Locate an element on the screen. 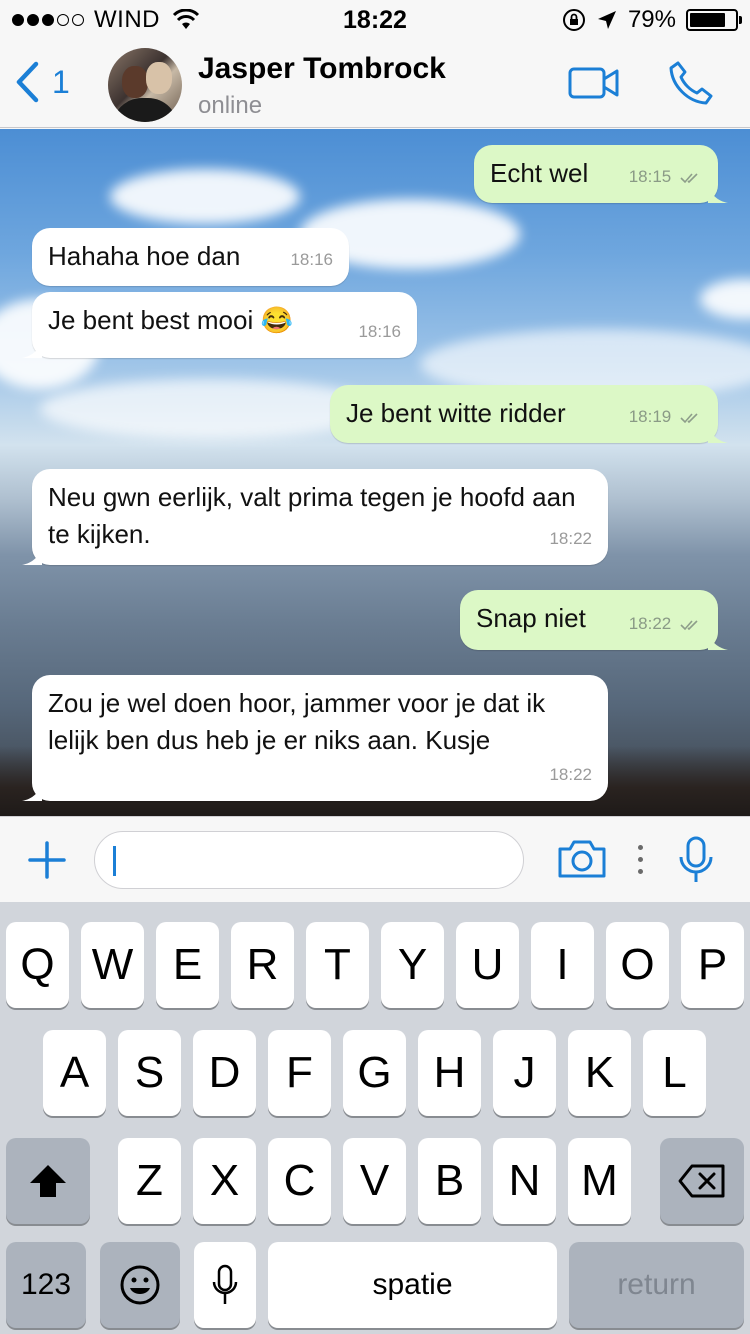 Image resolution: width=750 pixels, height=1334 pixels. emoji-icon is located at coordinates (140, 1285).